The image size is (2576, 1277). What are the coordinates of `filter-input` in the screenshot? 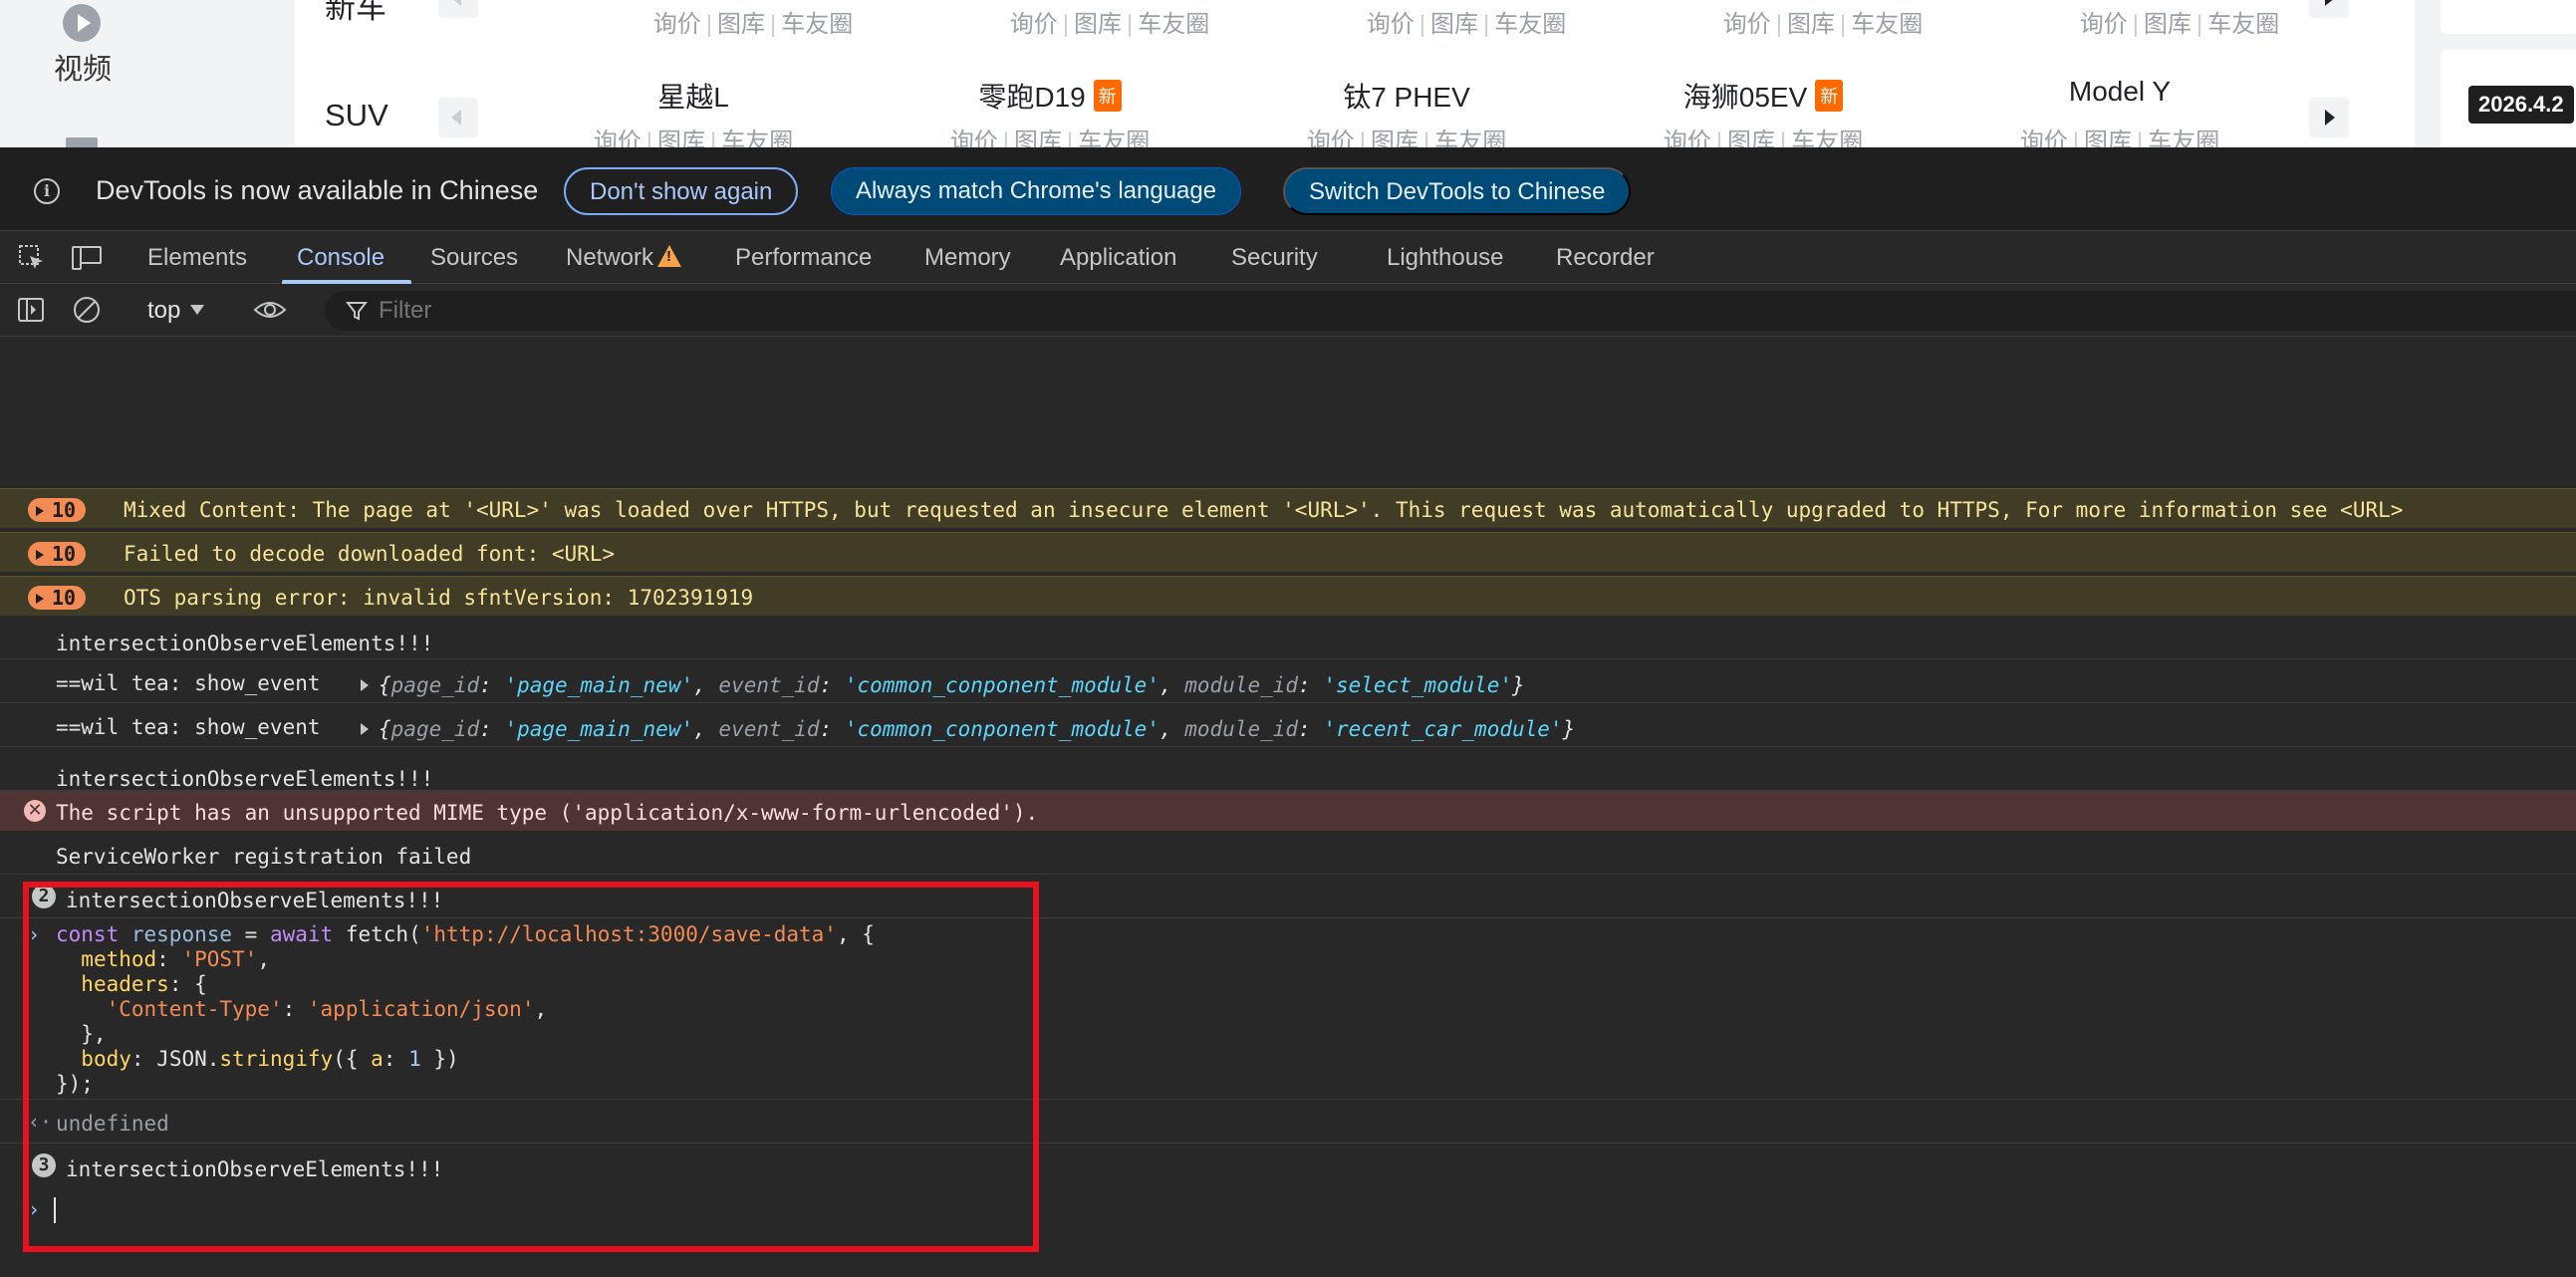 It's located at (578, 311).